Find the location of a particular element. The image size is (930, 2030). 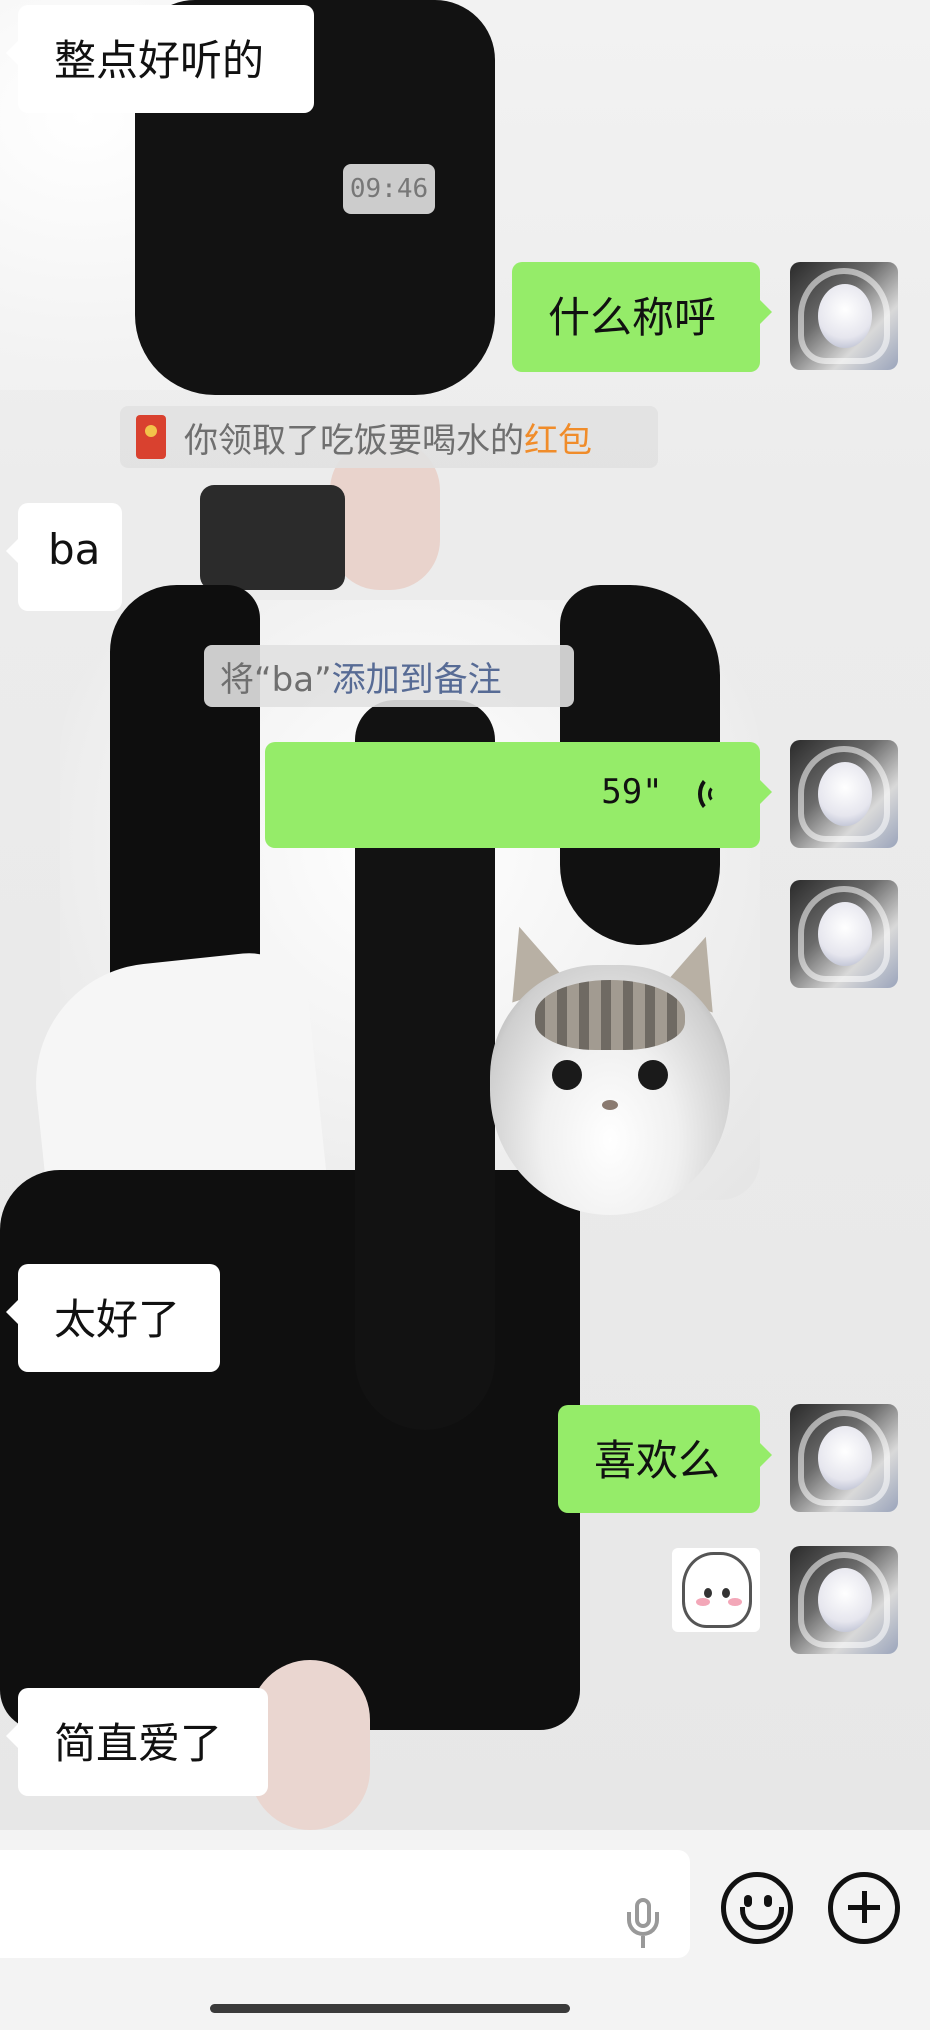

outgoing-message: 什么称呼 is located at coordinates (642, 317).